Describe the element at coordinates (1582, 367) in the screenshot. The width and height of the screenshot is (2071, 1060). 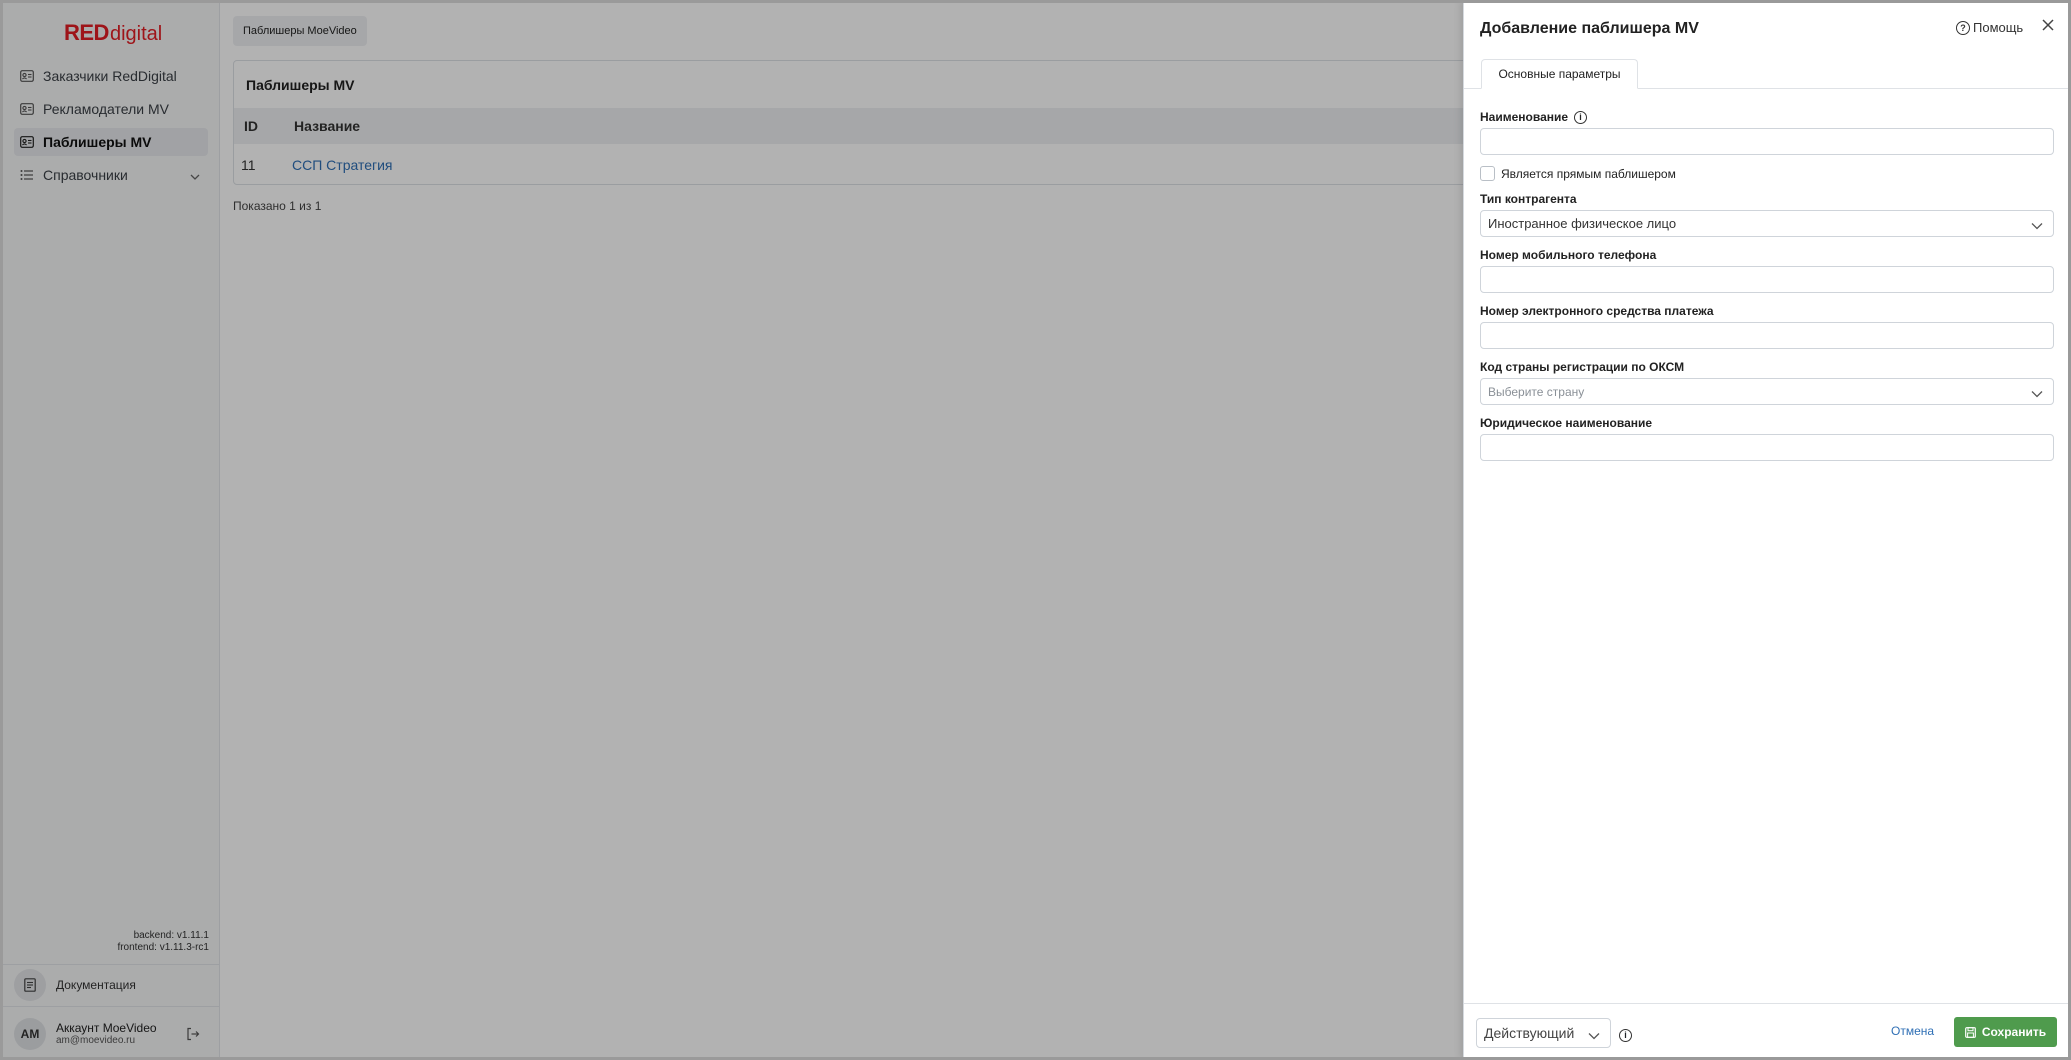
I see `country-label: Код страны регистрации по ОКСМ` at that location.